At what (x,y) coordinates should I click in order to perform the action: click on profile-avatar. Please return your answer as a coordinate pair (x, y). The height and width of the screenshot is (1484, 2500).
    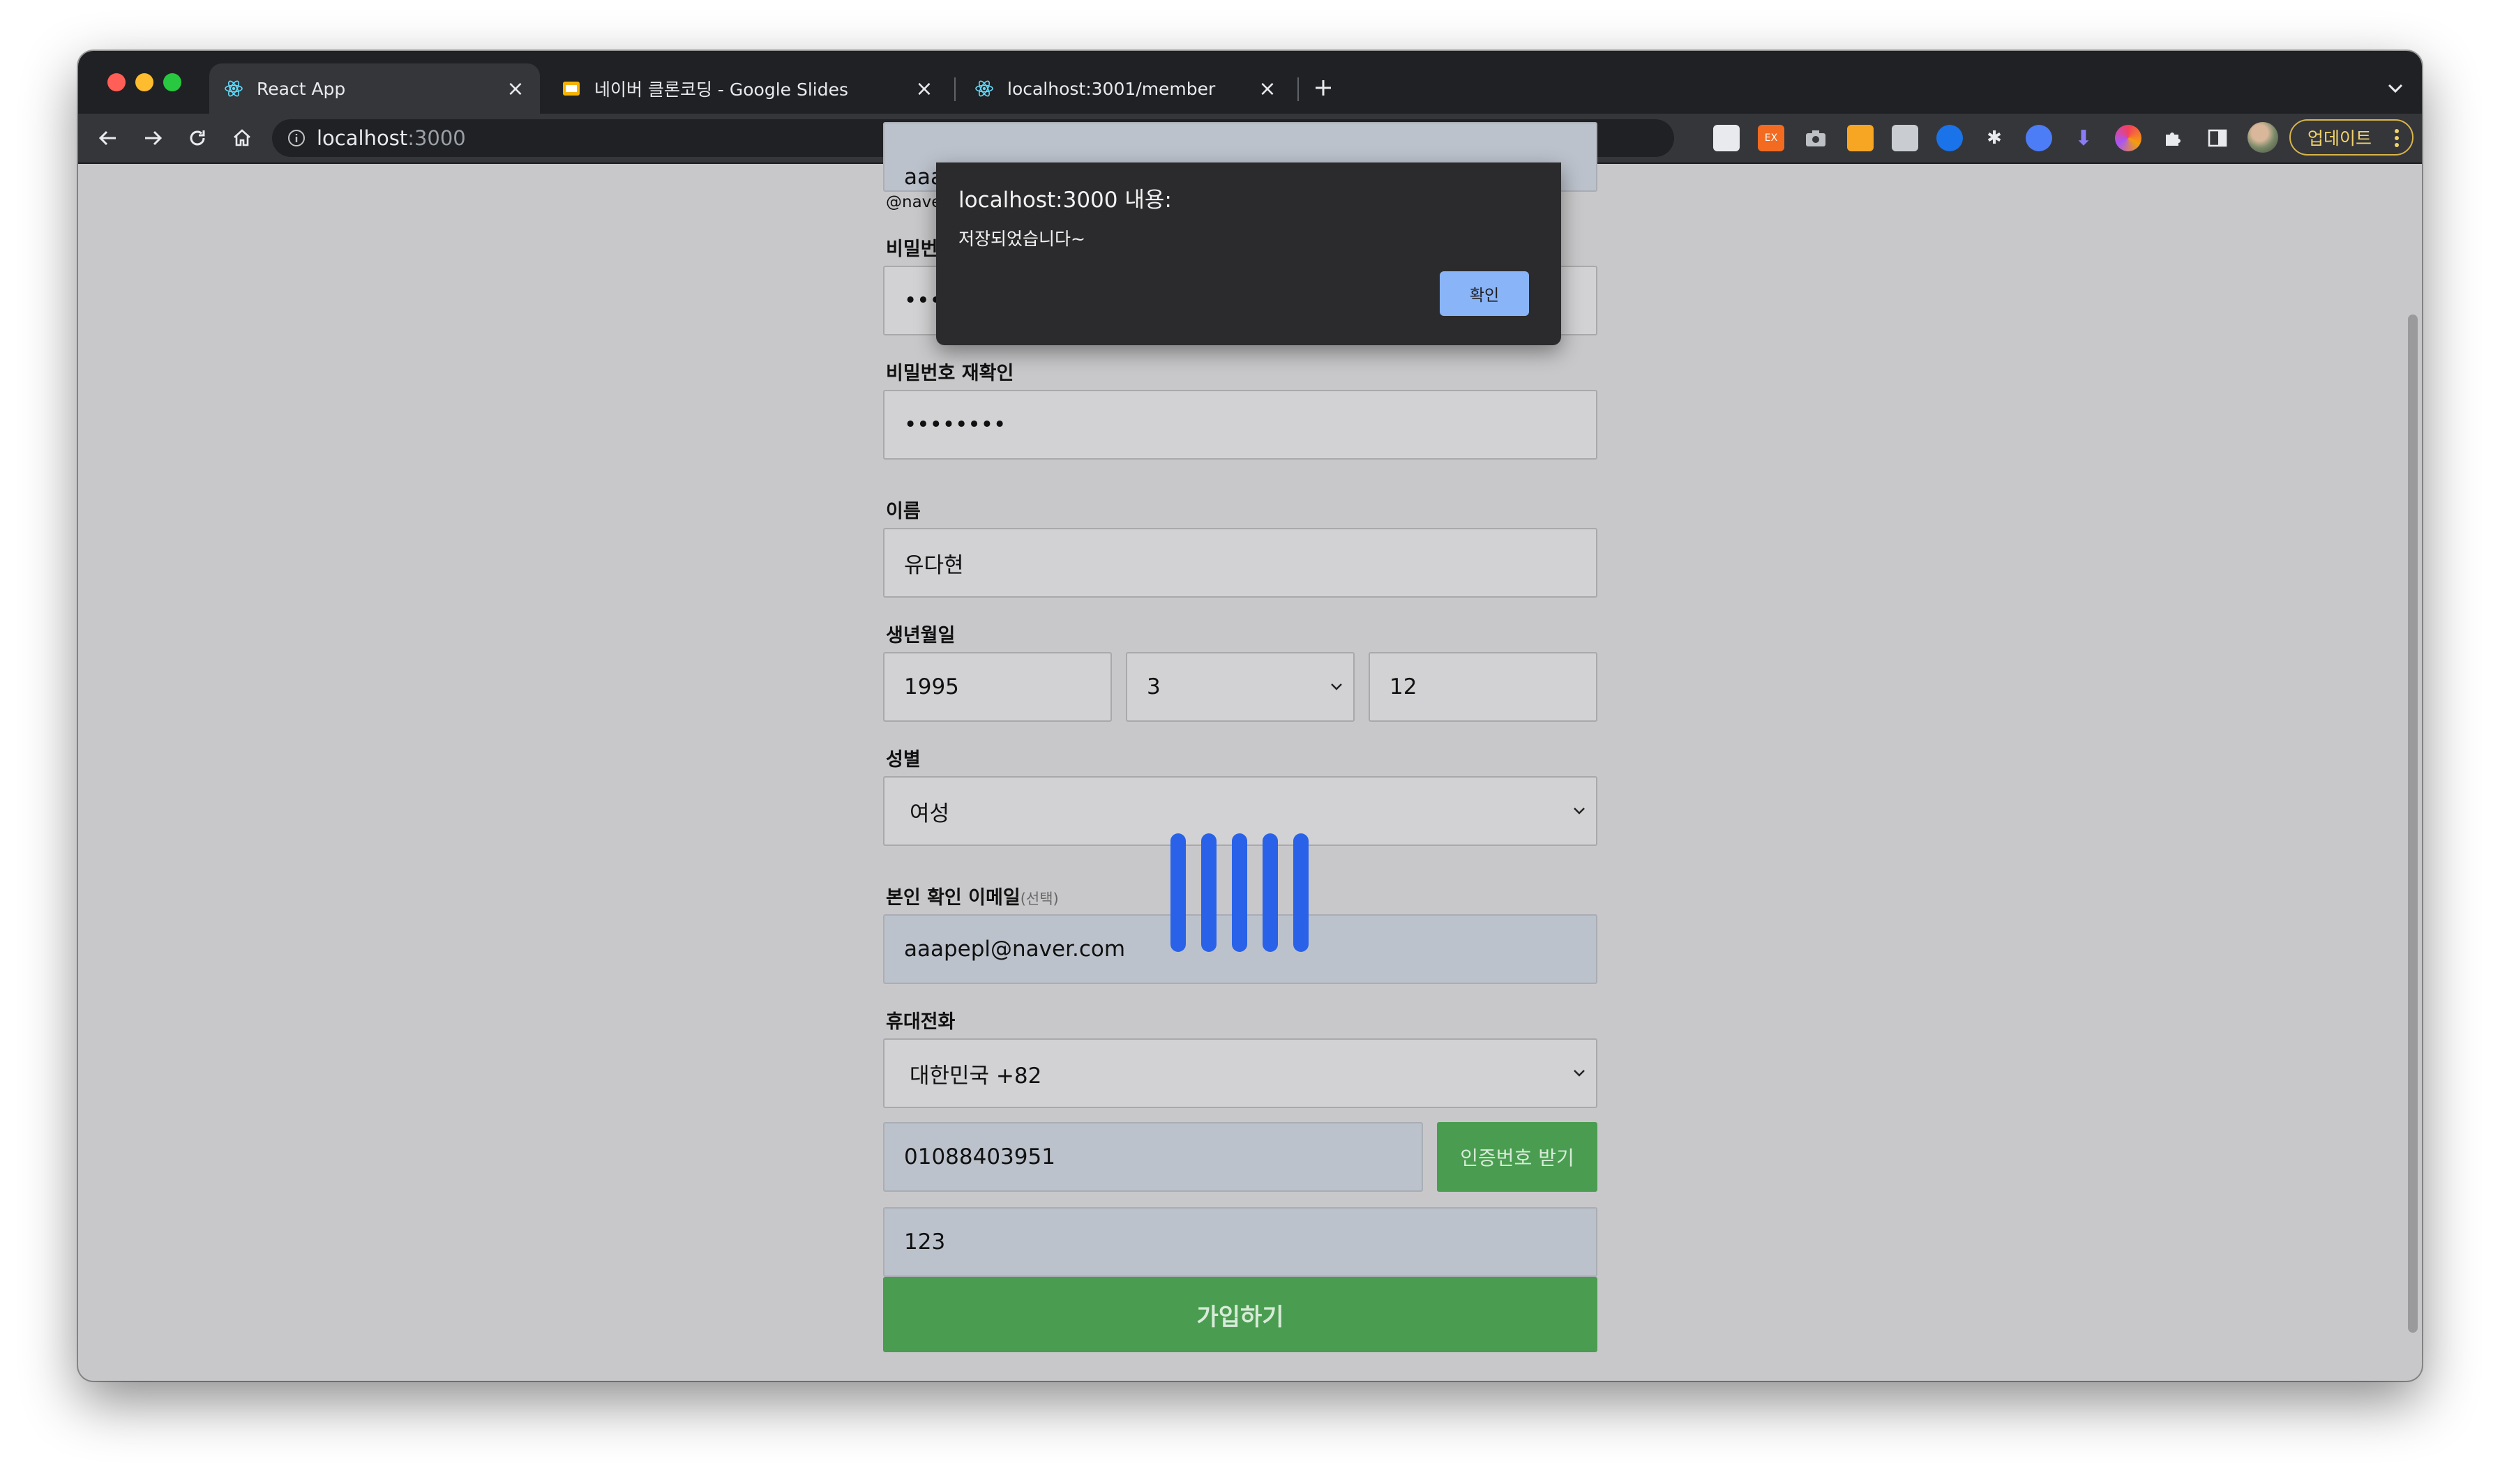
    Looking at the image, I should click on (2262, 137).